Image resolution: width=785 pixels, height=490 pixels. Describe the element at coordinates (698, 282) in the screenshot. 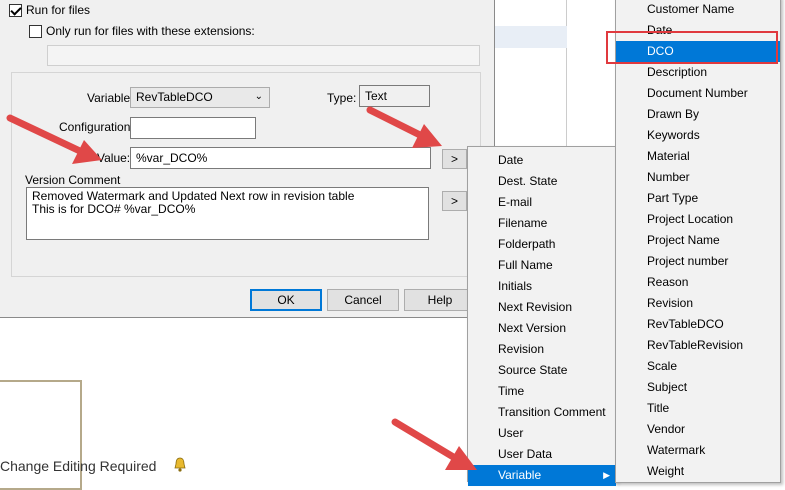

I see `variable-item-reason: Reason` at that location.